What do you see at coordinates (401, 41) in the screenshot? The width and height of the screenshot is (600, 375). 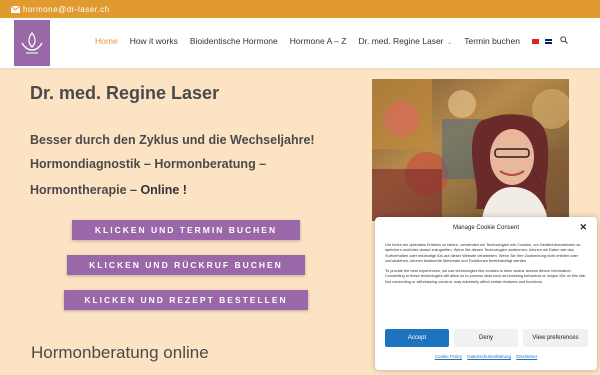 I see `nav-item-dr-regine-laser-label: Dr. med. Regine Laser` at bounding box center [401, 41].